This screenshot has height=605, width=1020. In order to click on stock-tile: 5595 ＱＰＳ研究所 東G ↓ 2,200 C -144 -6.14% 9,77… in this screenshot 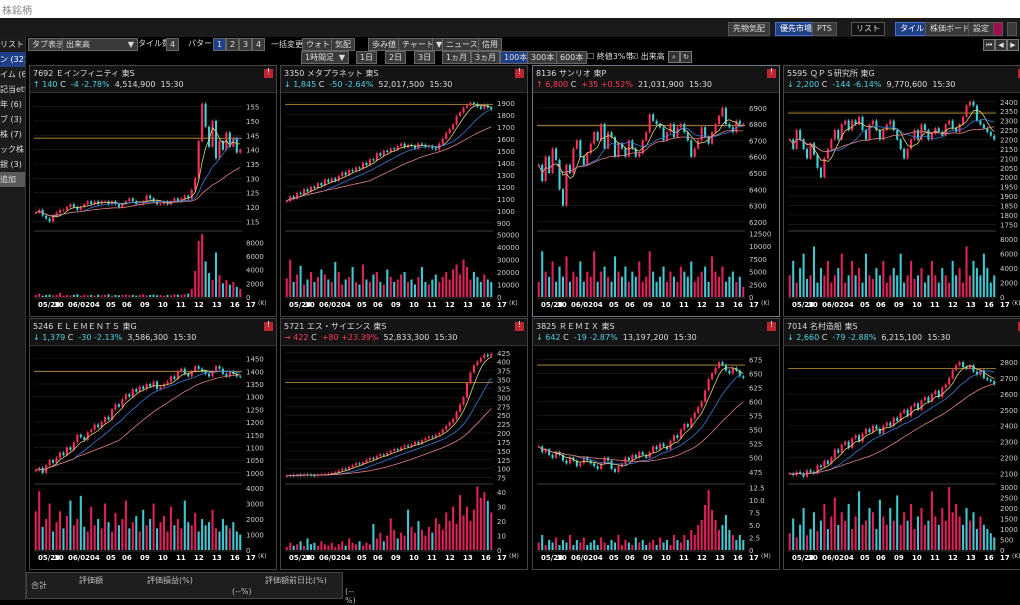, I will do `click(901, 191)`.